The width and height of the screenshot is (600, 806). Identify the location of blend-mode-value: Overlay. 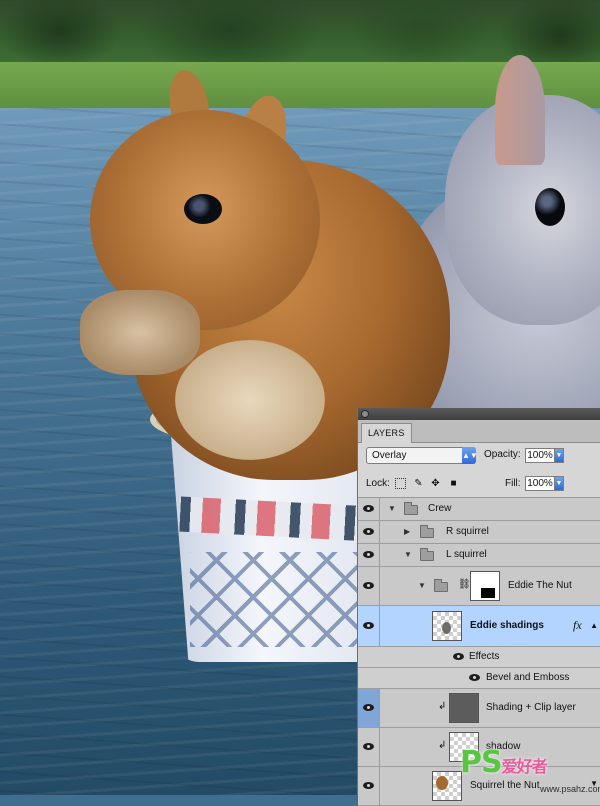
(389, 455).